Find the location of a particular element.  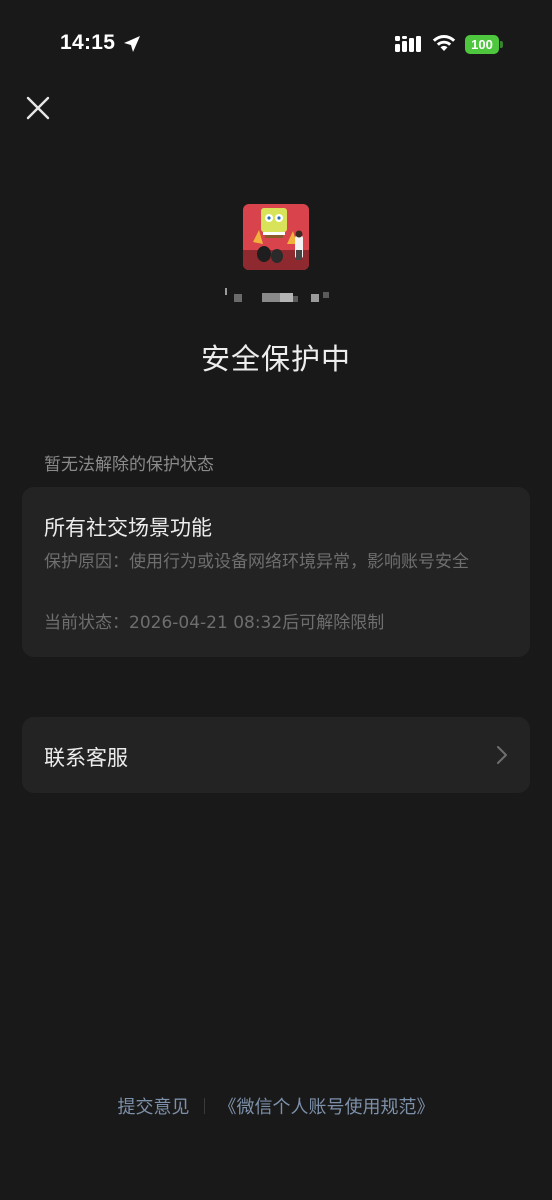

battery-level: 100 is located at coordinates (482, 44).